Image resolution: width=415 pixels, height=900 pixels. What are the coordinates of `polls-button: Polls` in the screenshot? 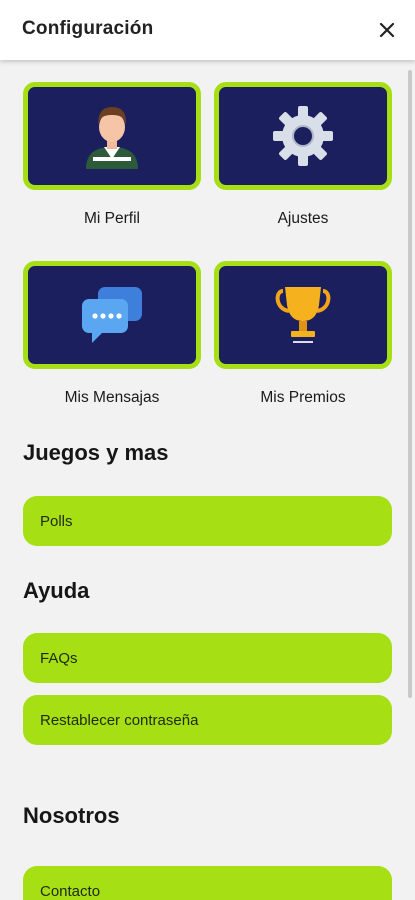 It's located at (207, 521).